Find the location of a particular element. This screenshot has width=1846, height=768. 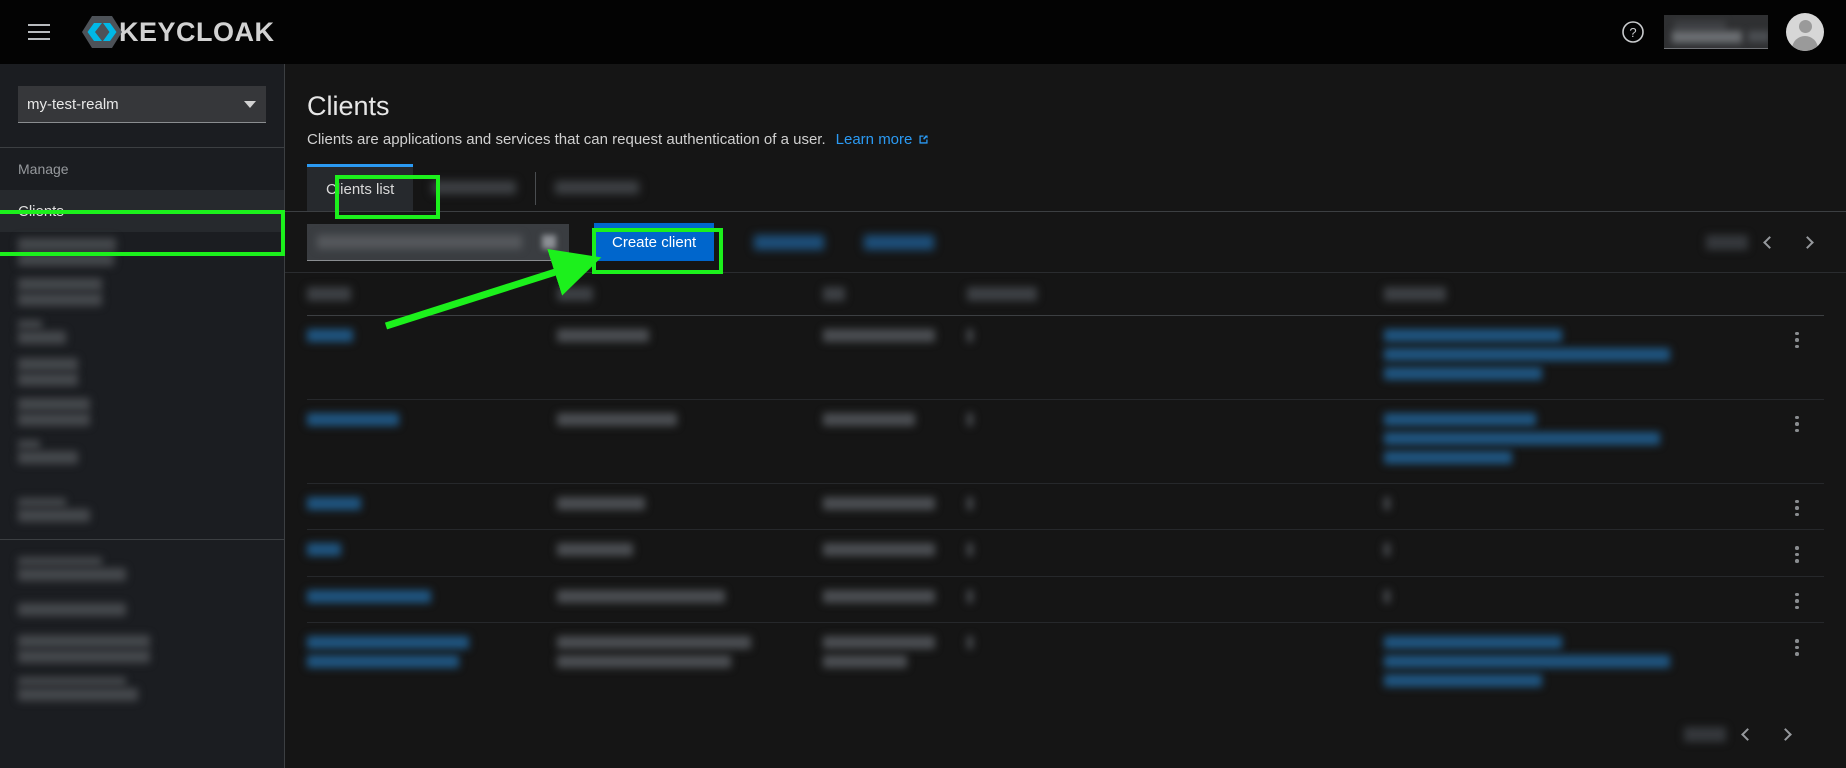

chevron-down-icon is located at coordinates (250, 104).